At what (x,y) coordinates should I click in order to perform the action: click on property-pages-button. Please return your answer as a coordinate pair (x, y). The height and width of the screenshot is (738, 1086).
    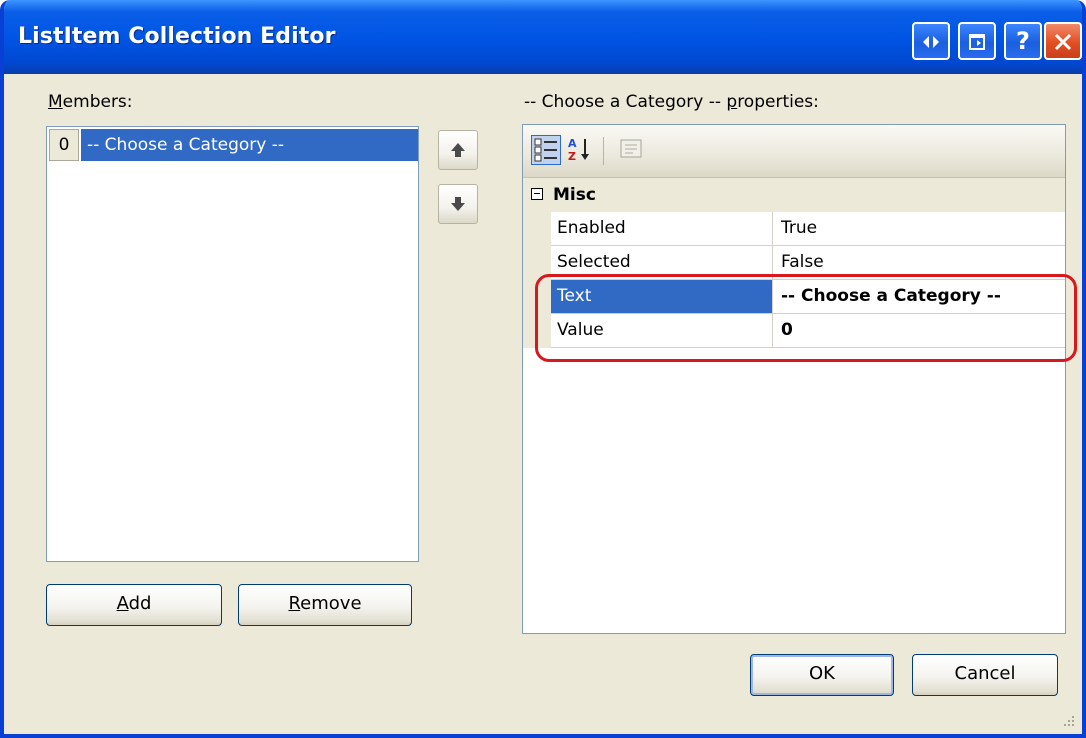
    Looking at the image, I should click on (632, 150).